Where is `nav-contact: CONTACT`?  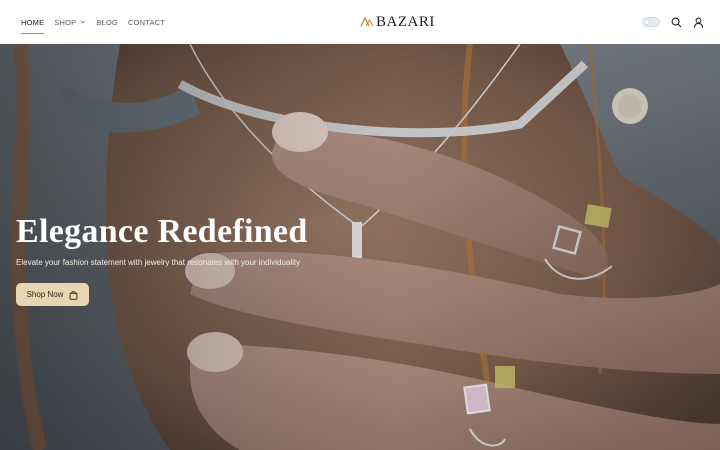
nav-contact: CONTACT is located at coordinates (146, 22).